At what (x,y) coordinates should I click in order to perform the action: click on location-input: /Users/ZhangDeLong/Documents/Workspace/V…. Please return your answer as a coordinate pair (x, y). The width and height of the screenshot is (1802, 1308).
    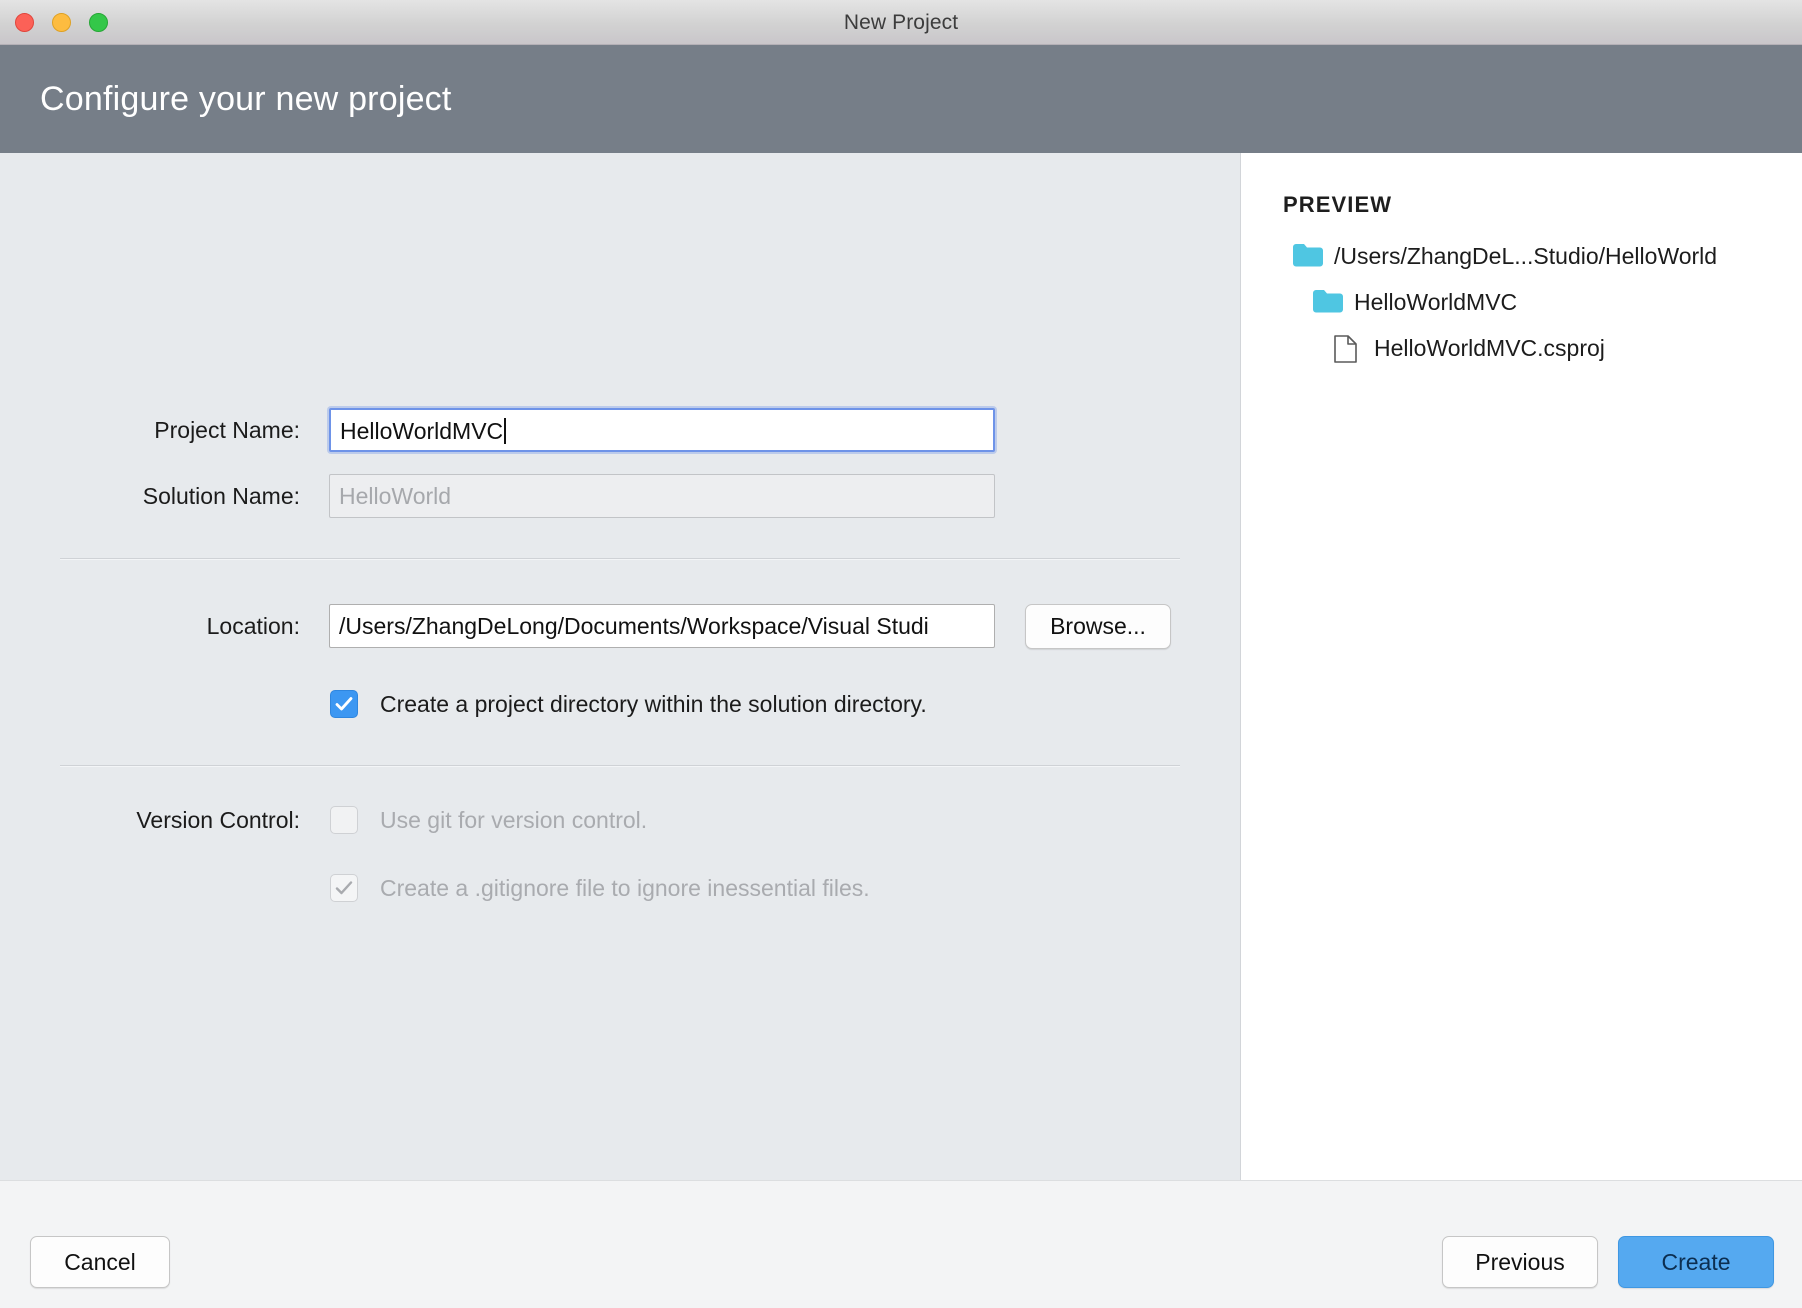
    Looking at the image, I should click on (662, 626).